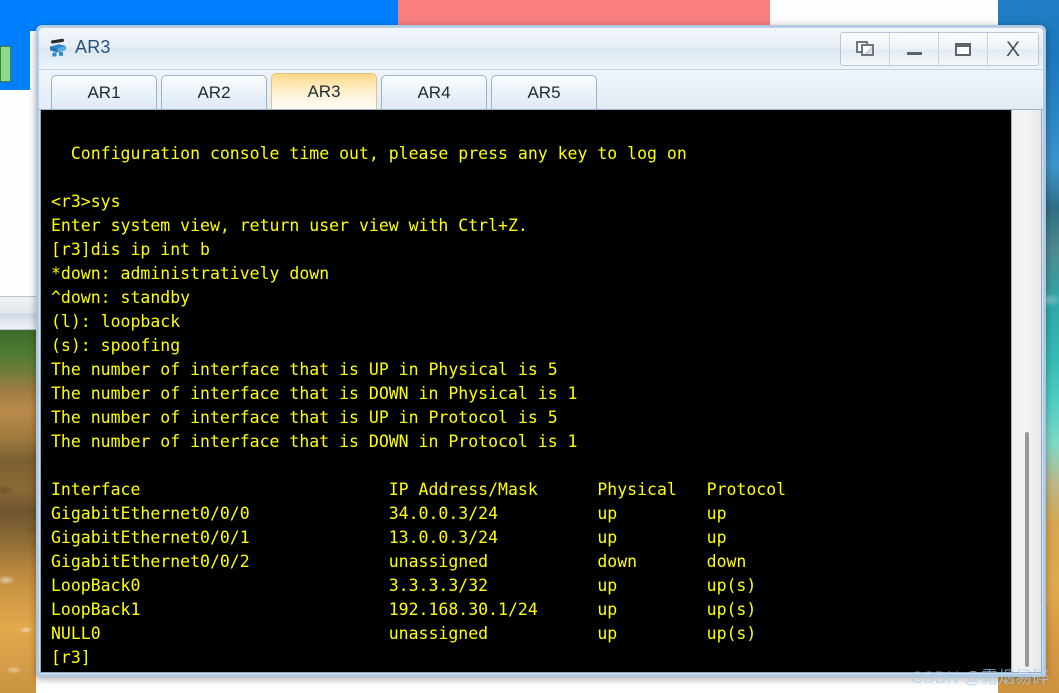  I want to click on console-line: *down: administratively down, so click(190, 273).